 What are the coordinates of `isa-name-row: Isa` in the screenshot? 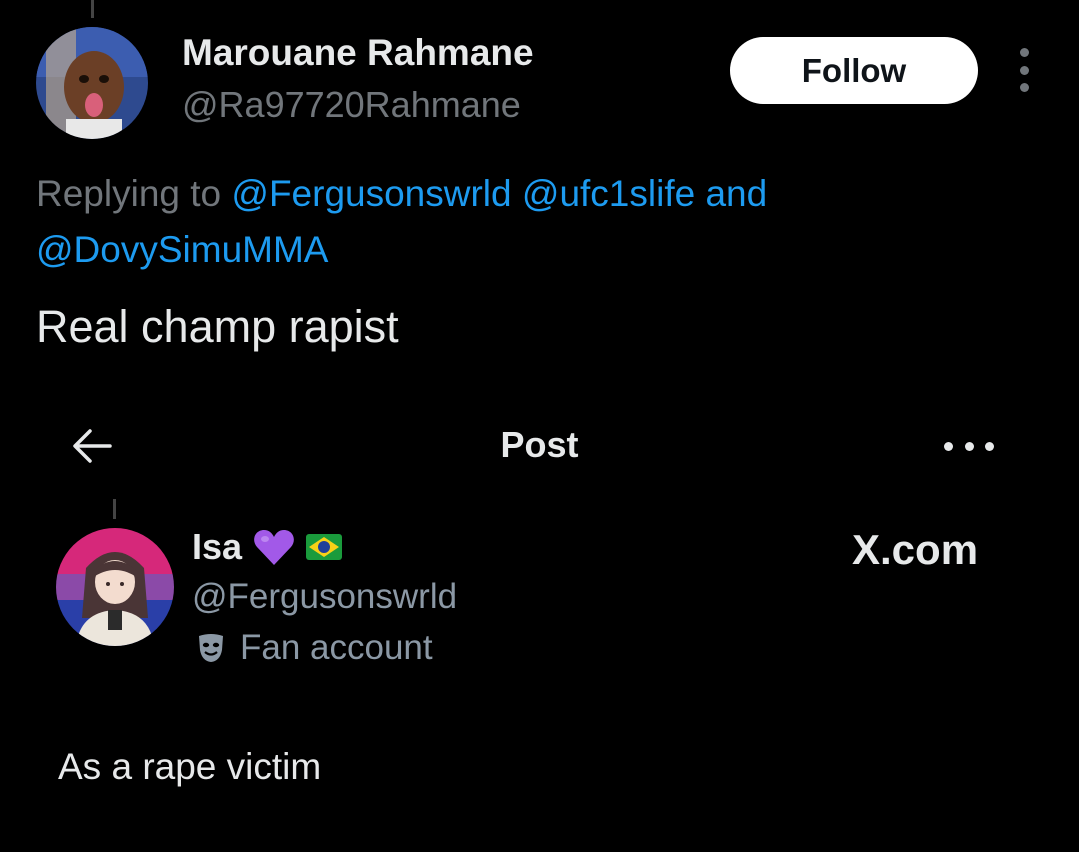 It's located at (267, 547).